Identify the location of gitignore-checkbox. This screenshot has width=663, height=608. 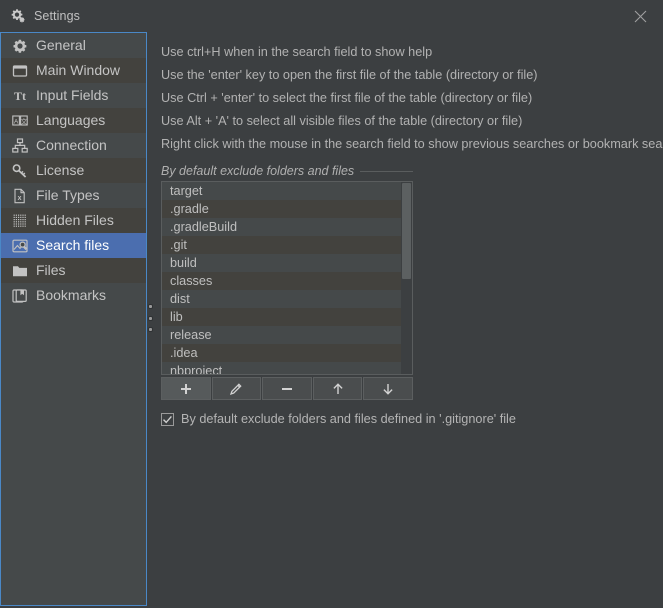
(167, 419).